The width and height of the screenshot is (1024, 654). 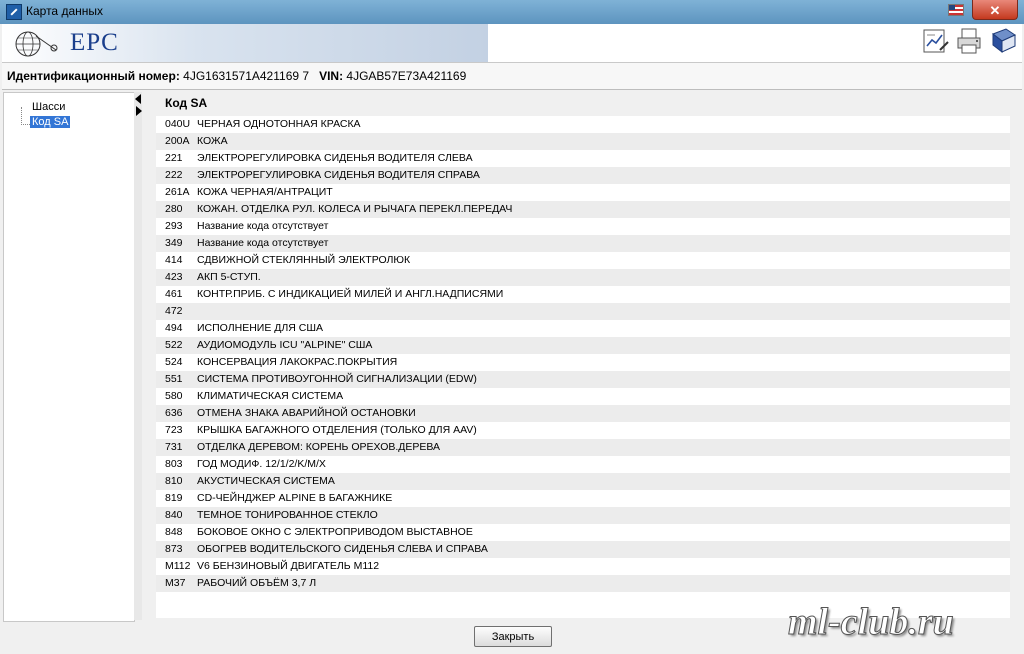 I want to click on table-row: 414 СДВИЖНОЙ СТЕКЛЯННЫЙ ЭЛЕКТРОЛЮК, so click(x=583, y=260).